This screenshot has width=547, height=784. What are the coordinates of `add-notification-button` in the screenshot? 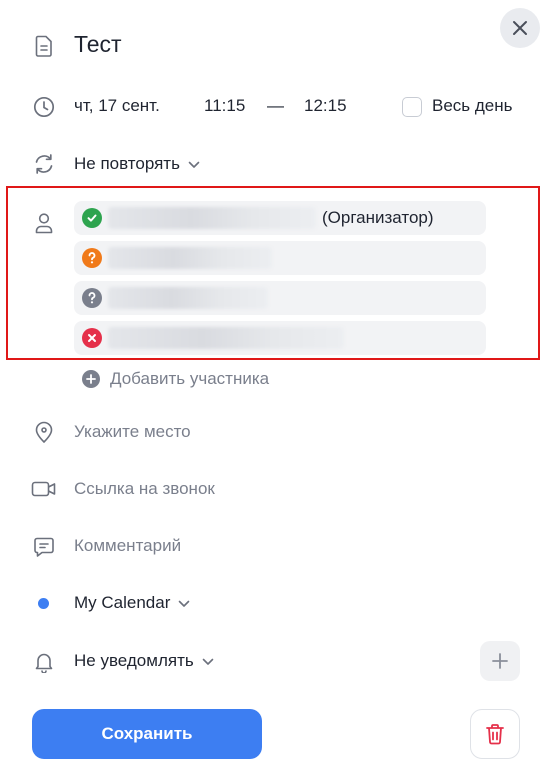 It's located at (500, 661).